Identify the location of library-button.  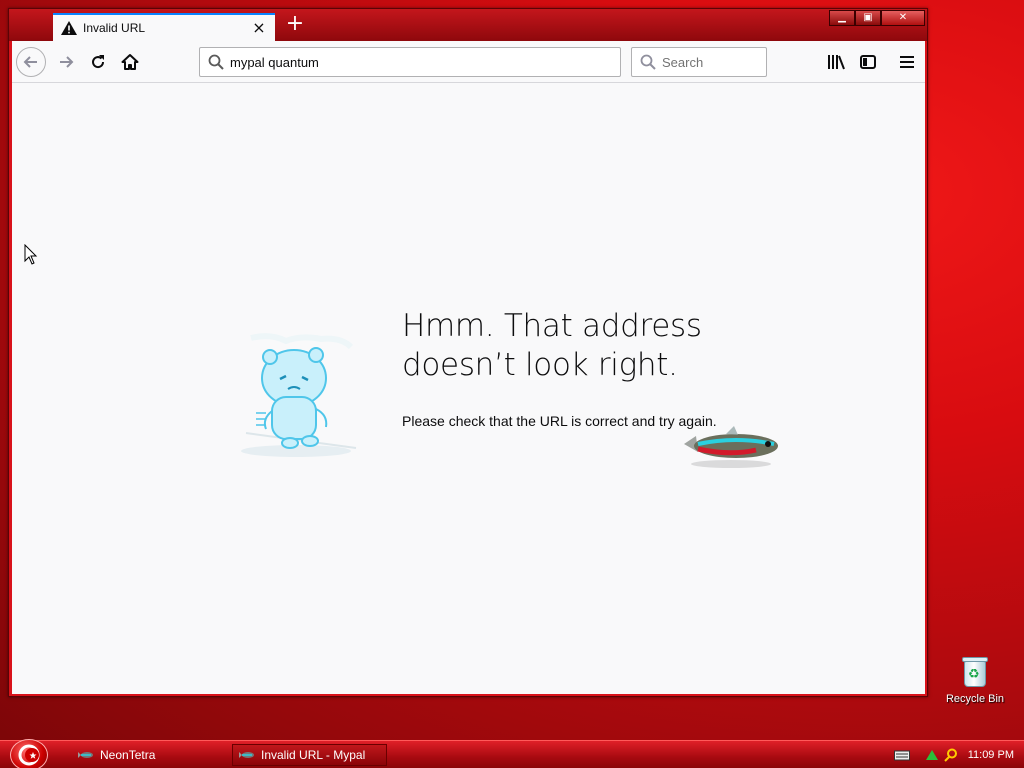
(836, 62).